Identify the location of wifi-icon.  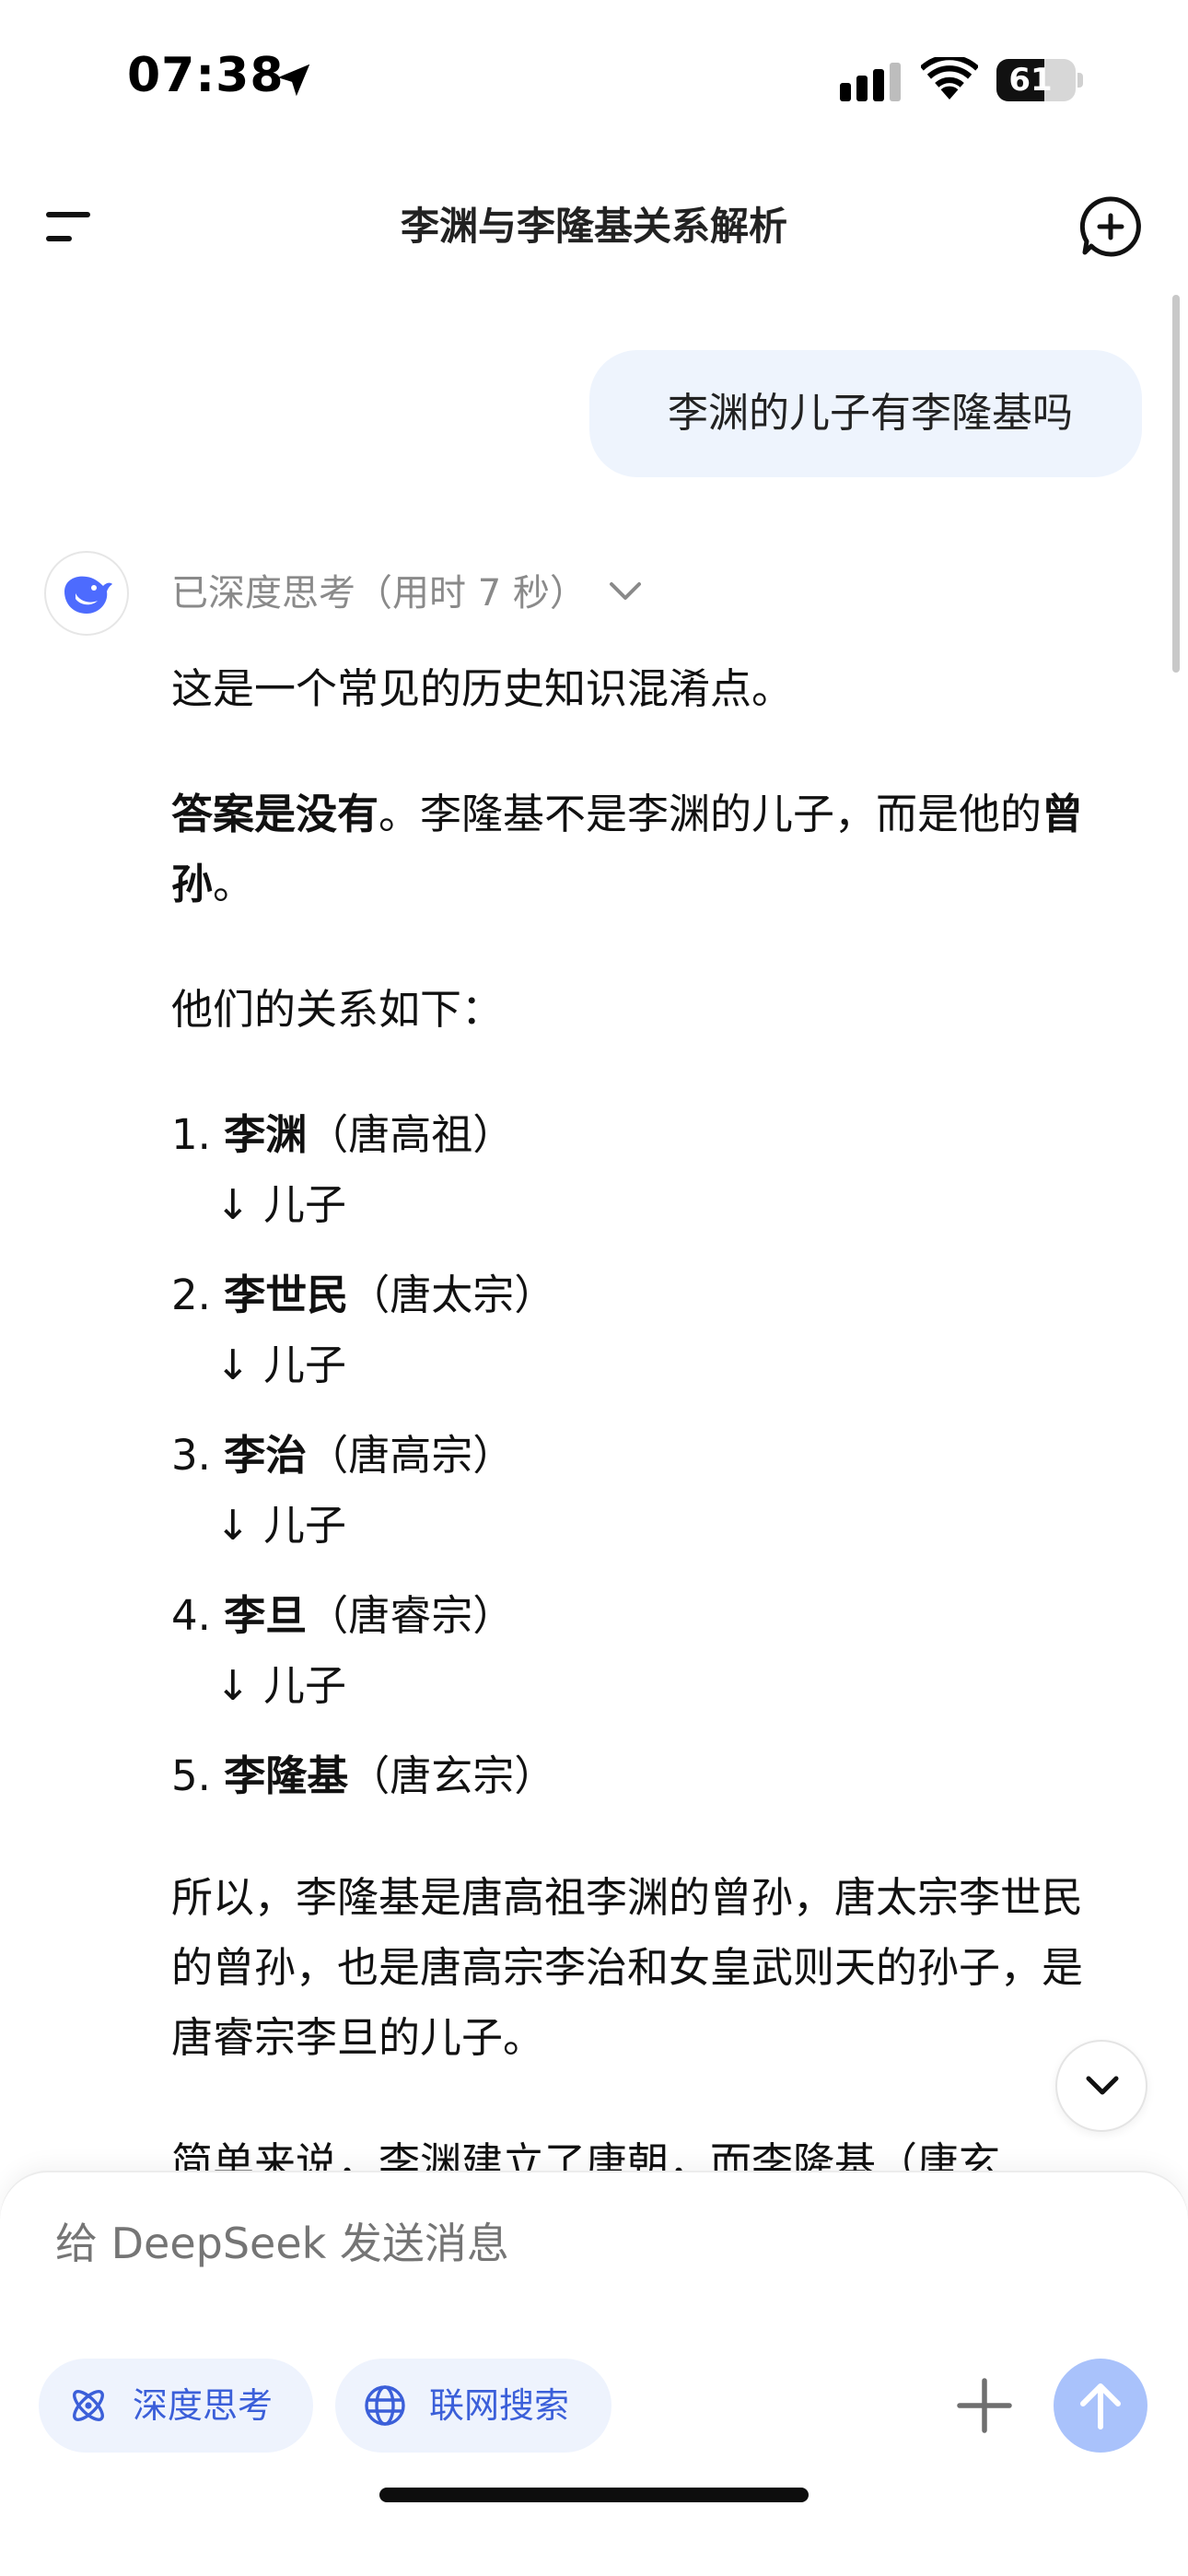
(949, 78).